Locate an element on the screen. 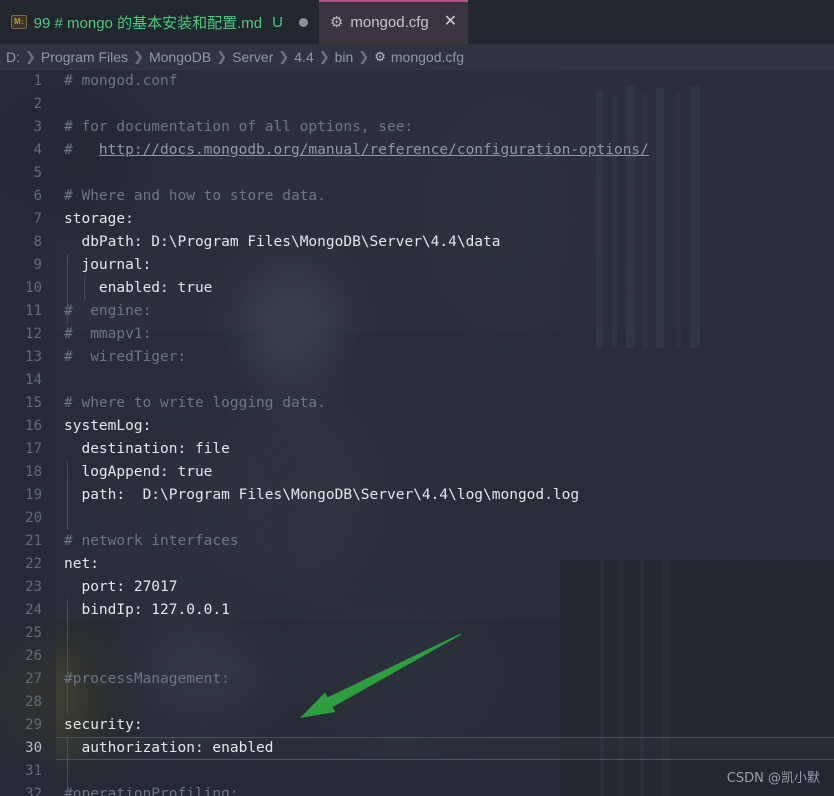 This screenshot has width=834, height=796. code-line: 14 is located at coordinates (417, 380).